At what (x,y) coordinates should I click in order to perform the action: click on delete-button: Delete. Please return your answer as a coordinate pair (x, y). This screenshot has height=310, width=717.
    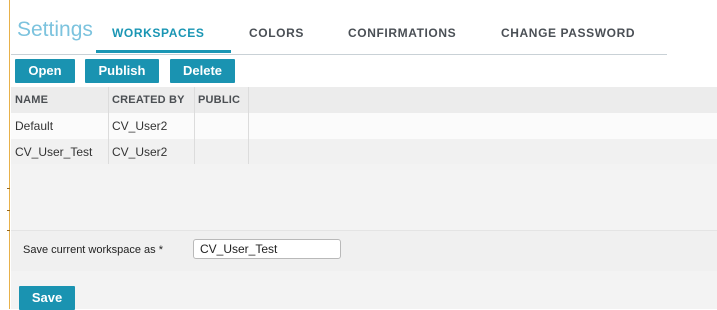
    Looking at the image, I should click on (202, 71).